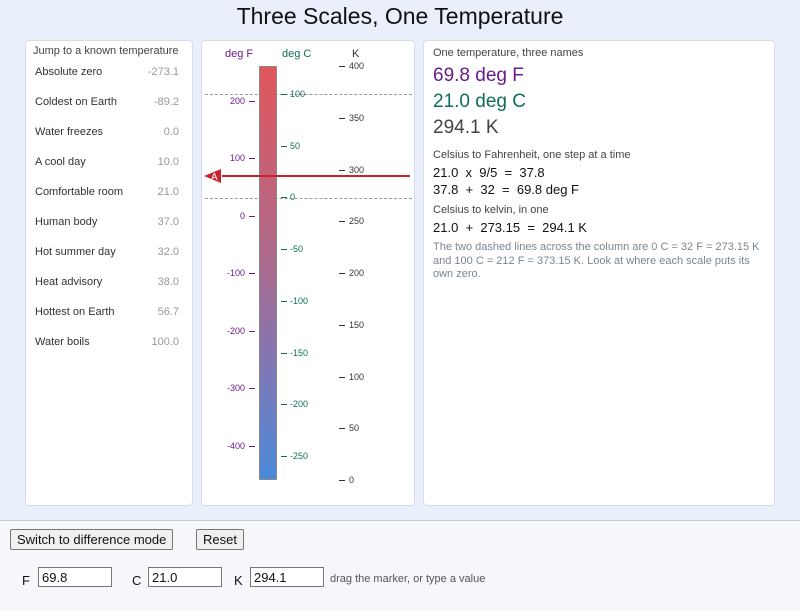 The width and height of the screenshot is (800, 611). I want to click on preset-item: Water boils 100.0, so click(109, 347).